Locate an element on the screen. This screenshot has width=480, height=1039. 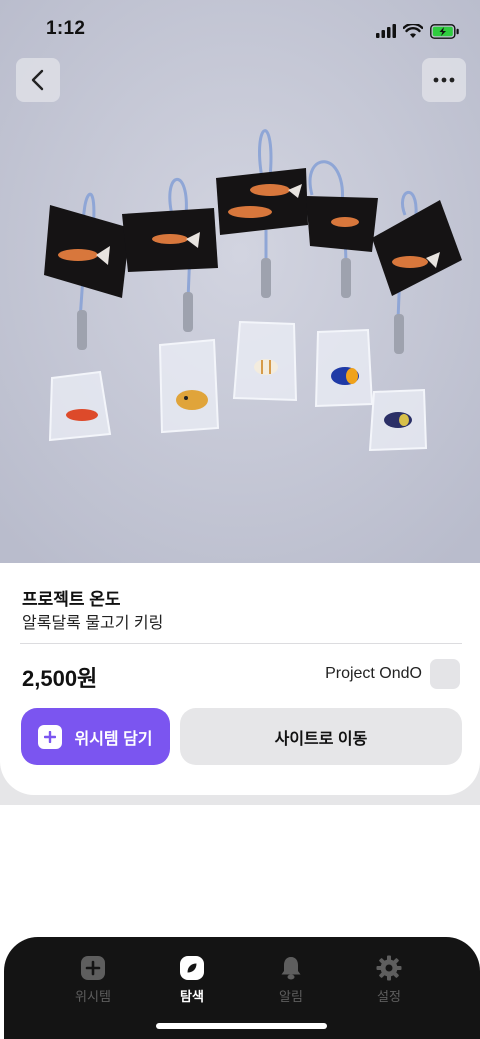
tab-wishlist: 위시템 is located at coordinates (93, 980).